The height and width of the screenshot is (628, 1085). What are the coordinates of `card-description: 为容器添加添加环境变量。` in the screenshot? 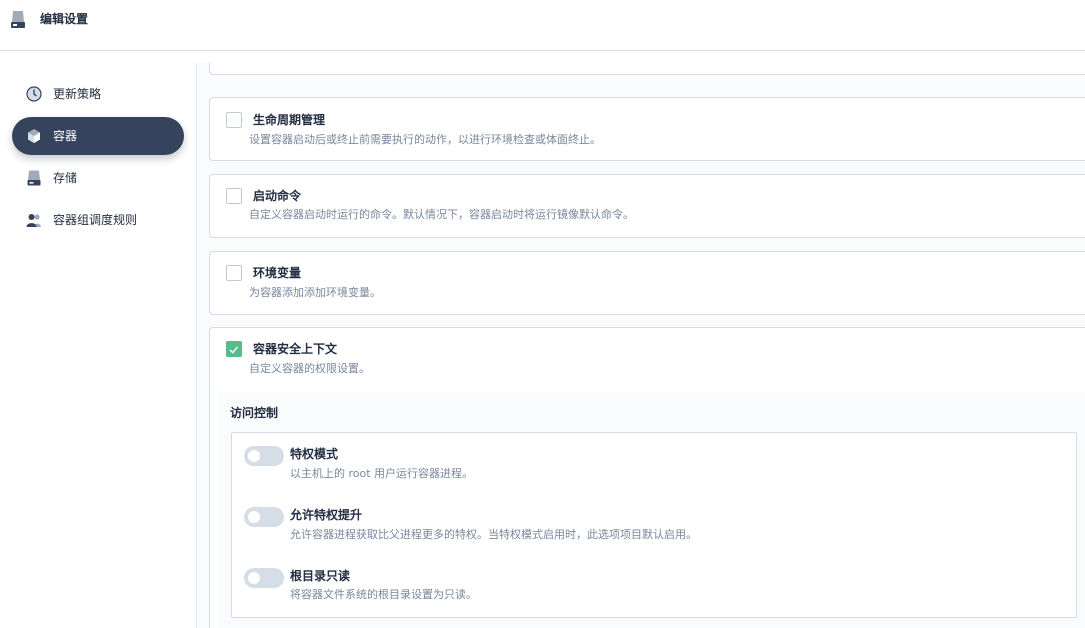 It's located at (315, 292).